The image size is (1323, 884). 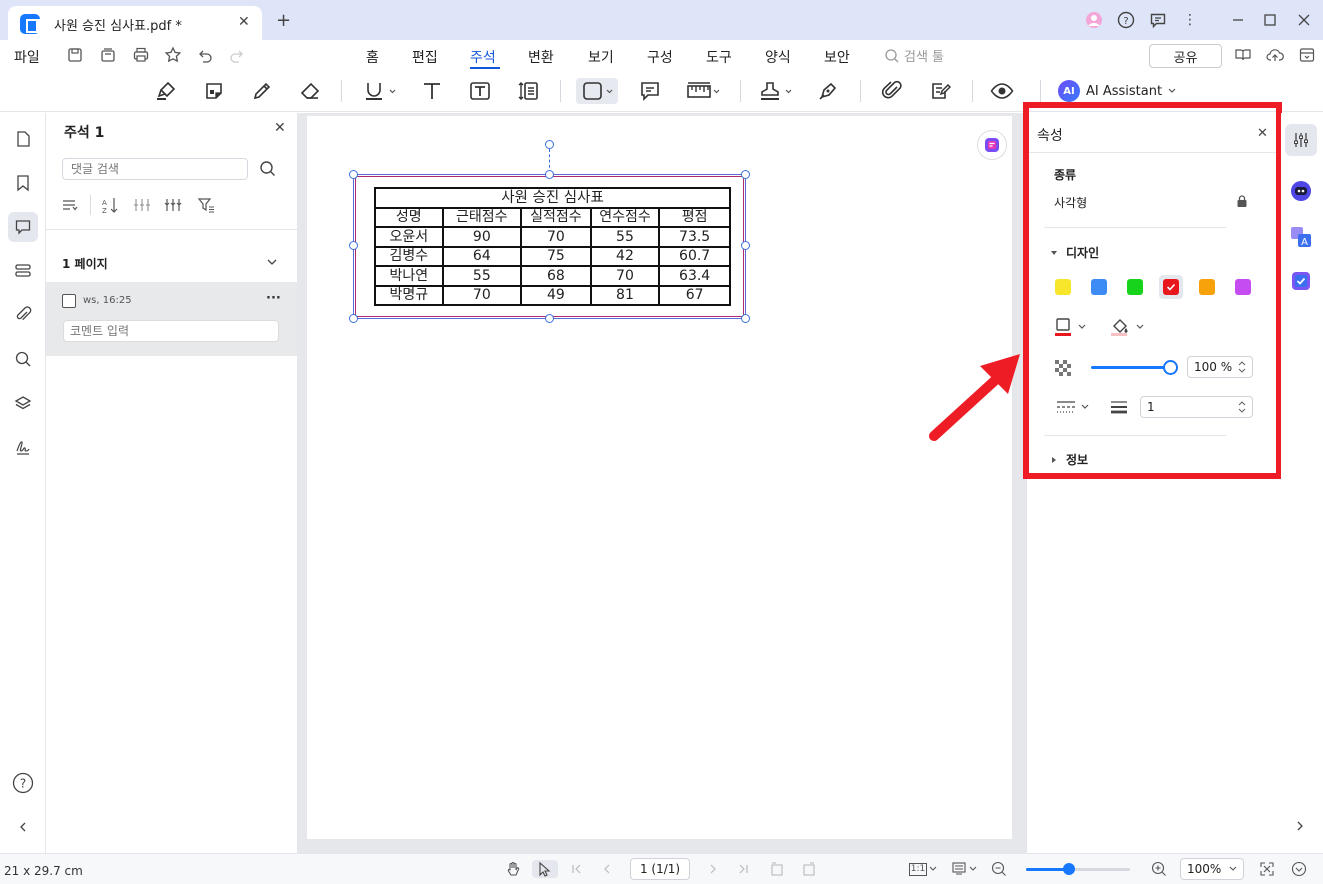 I want to click on help-circle-icon: ?, so click(x=23, y=783).